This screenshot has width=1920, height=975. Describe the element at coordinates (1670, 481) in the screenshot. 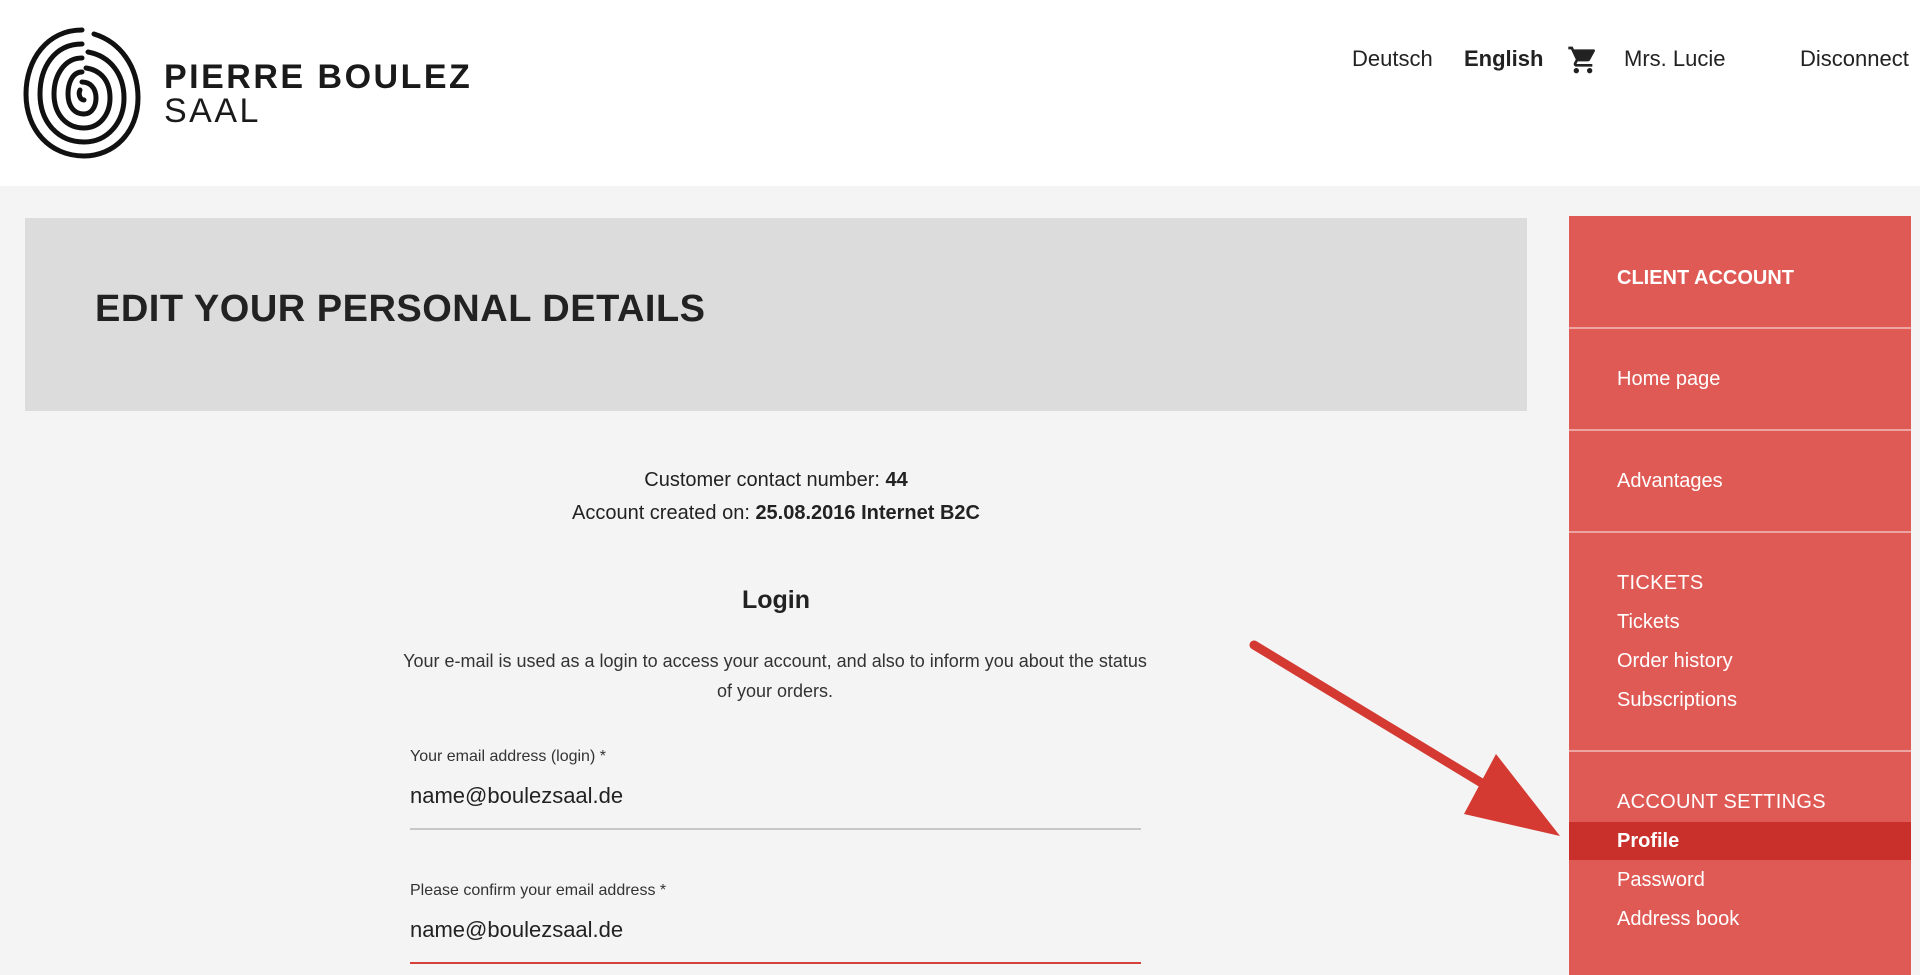

I see `sidebar-item-advantages: Advantages` at that location.